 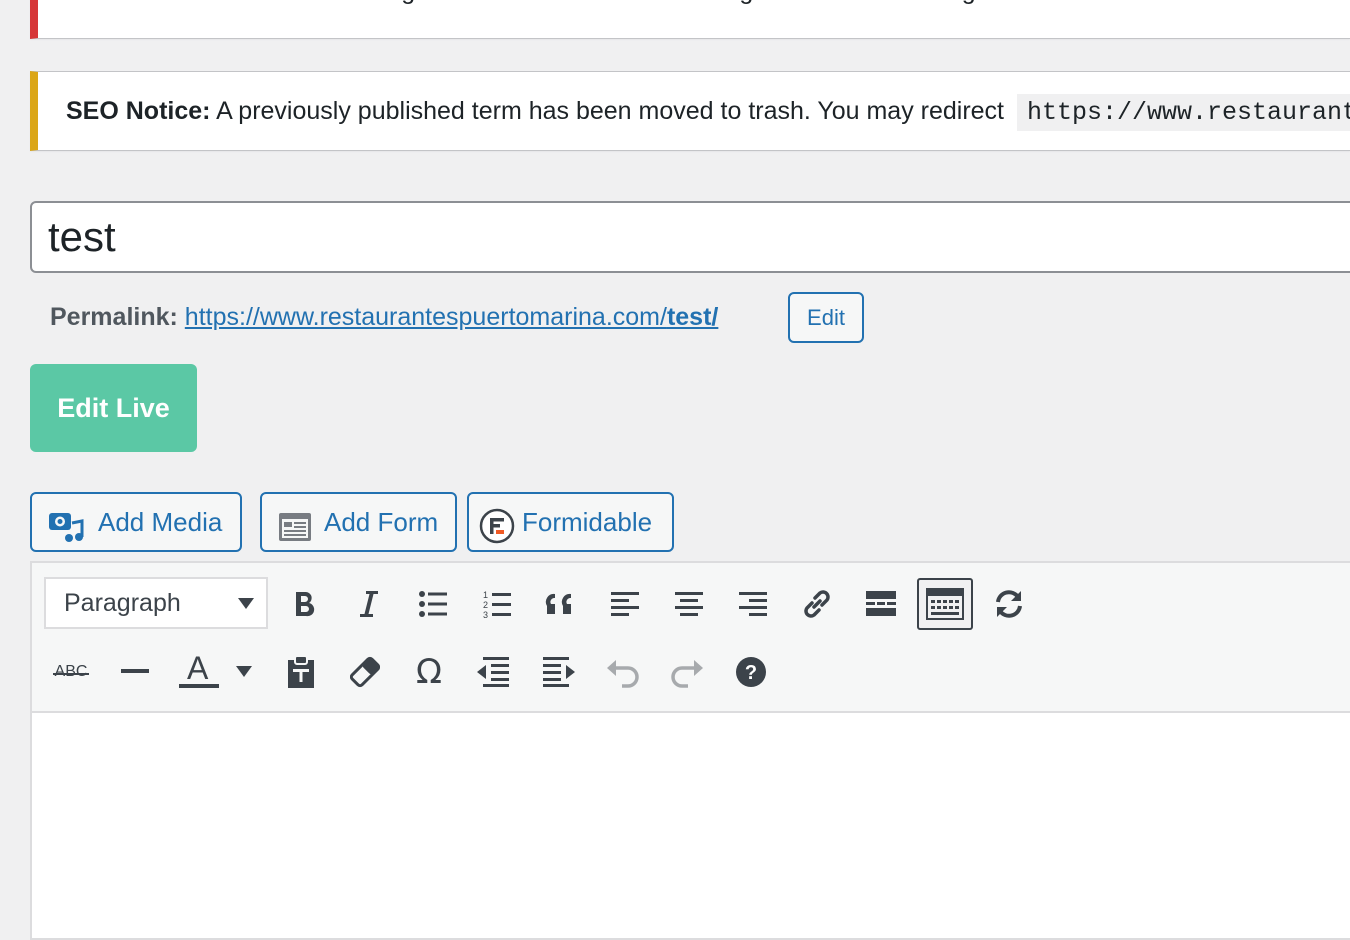 What do you see at coordinates (485, 614) in the screenshot?
I see `svg-text: 3` at bounding box center [485, 614].